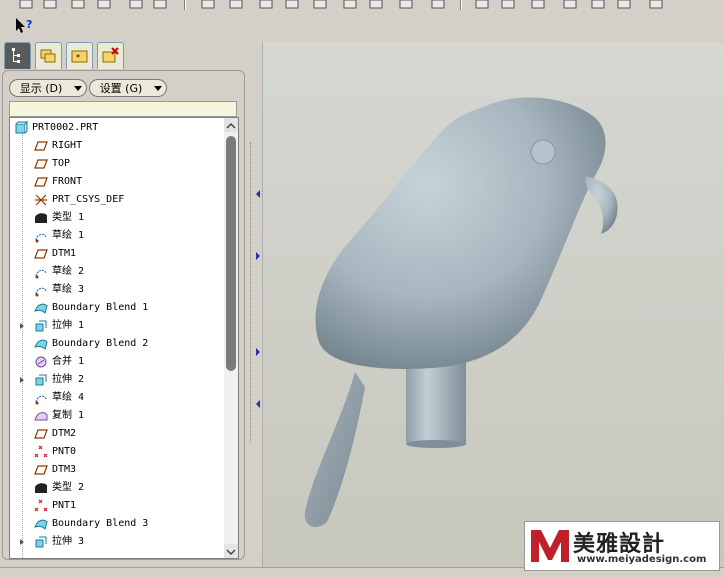  I want to click on cut-icon, so click(266, 5).